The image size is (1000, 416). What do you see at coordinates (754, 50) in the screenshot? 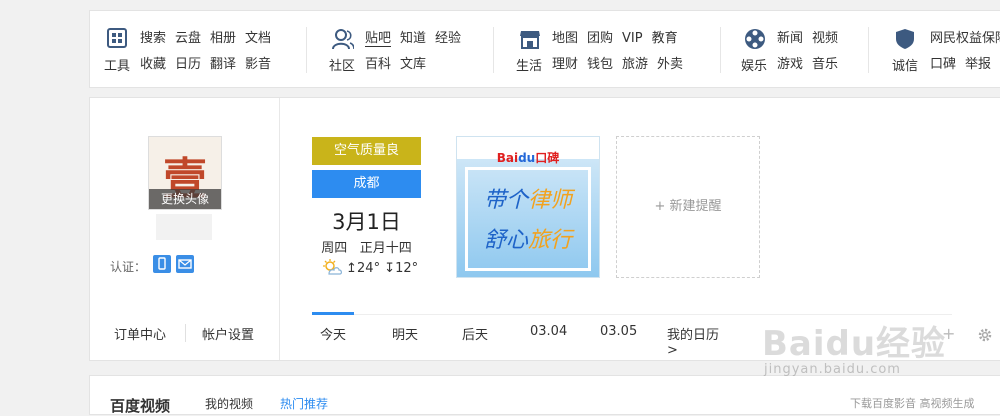
I see `entertainment-group-icon: 娱乐` at bounding box center [754, 50].